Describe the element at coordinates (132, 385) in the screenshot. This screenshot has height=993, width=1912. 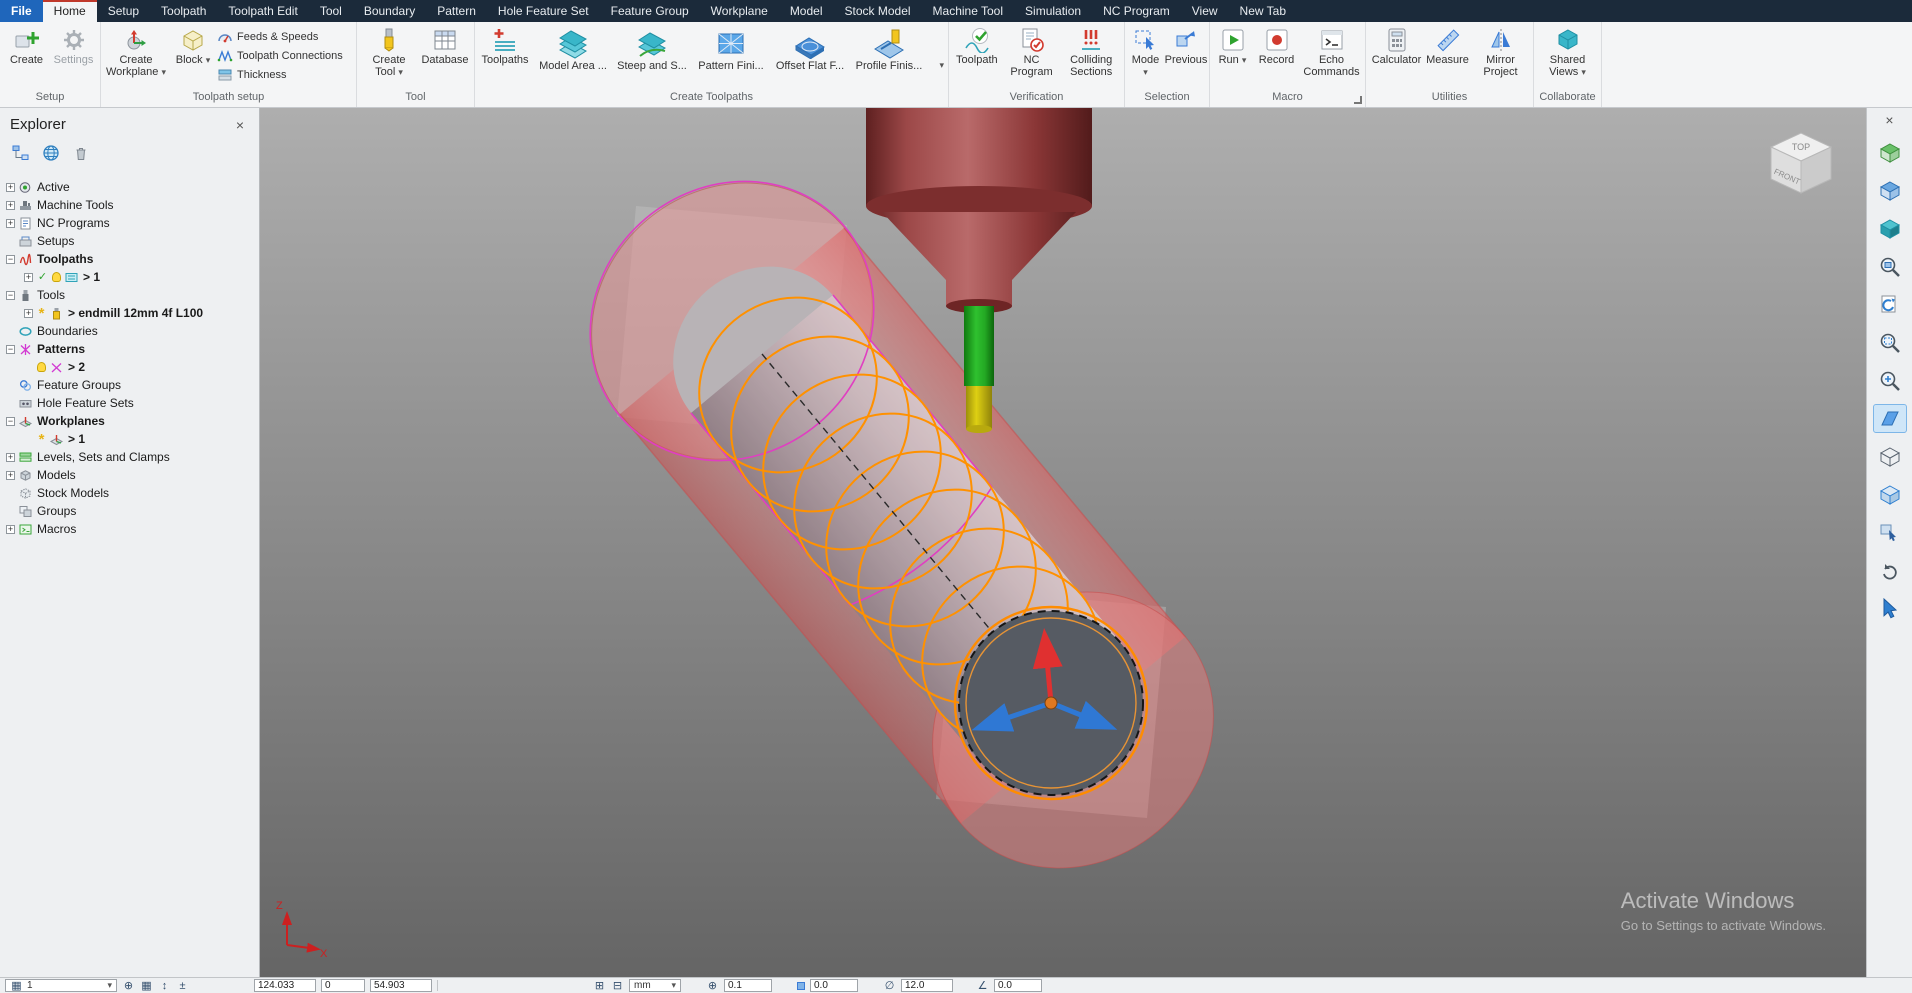
I see `tree-item-feature-groups: Feature Groups` at that location.